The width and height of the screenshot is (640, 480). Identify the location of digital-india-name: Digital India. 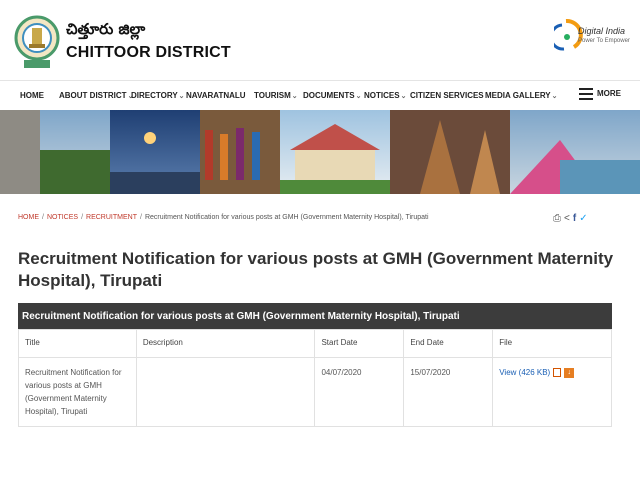
(602, 31).